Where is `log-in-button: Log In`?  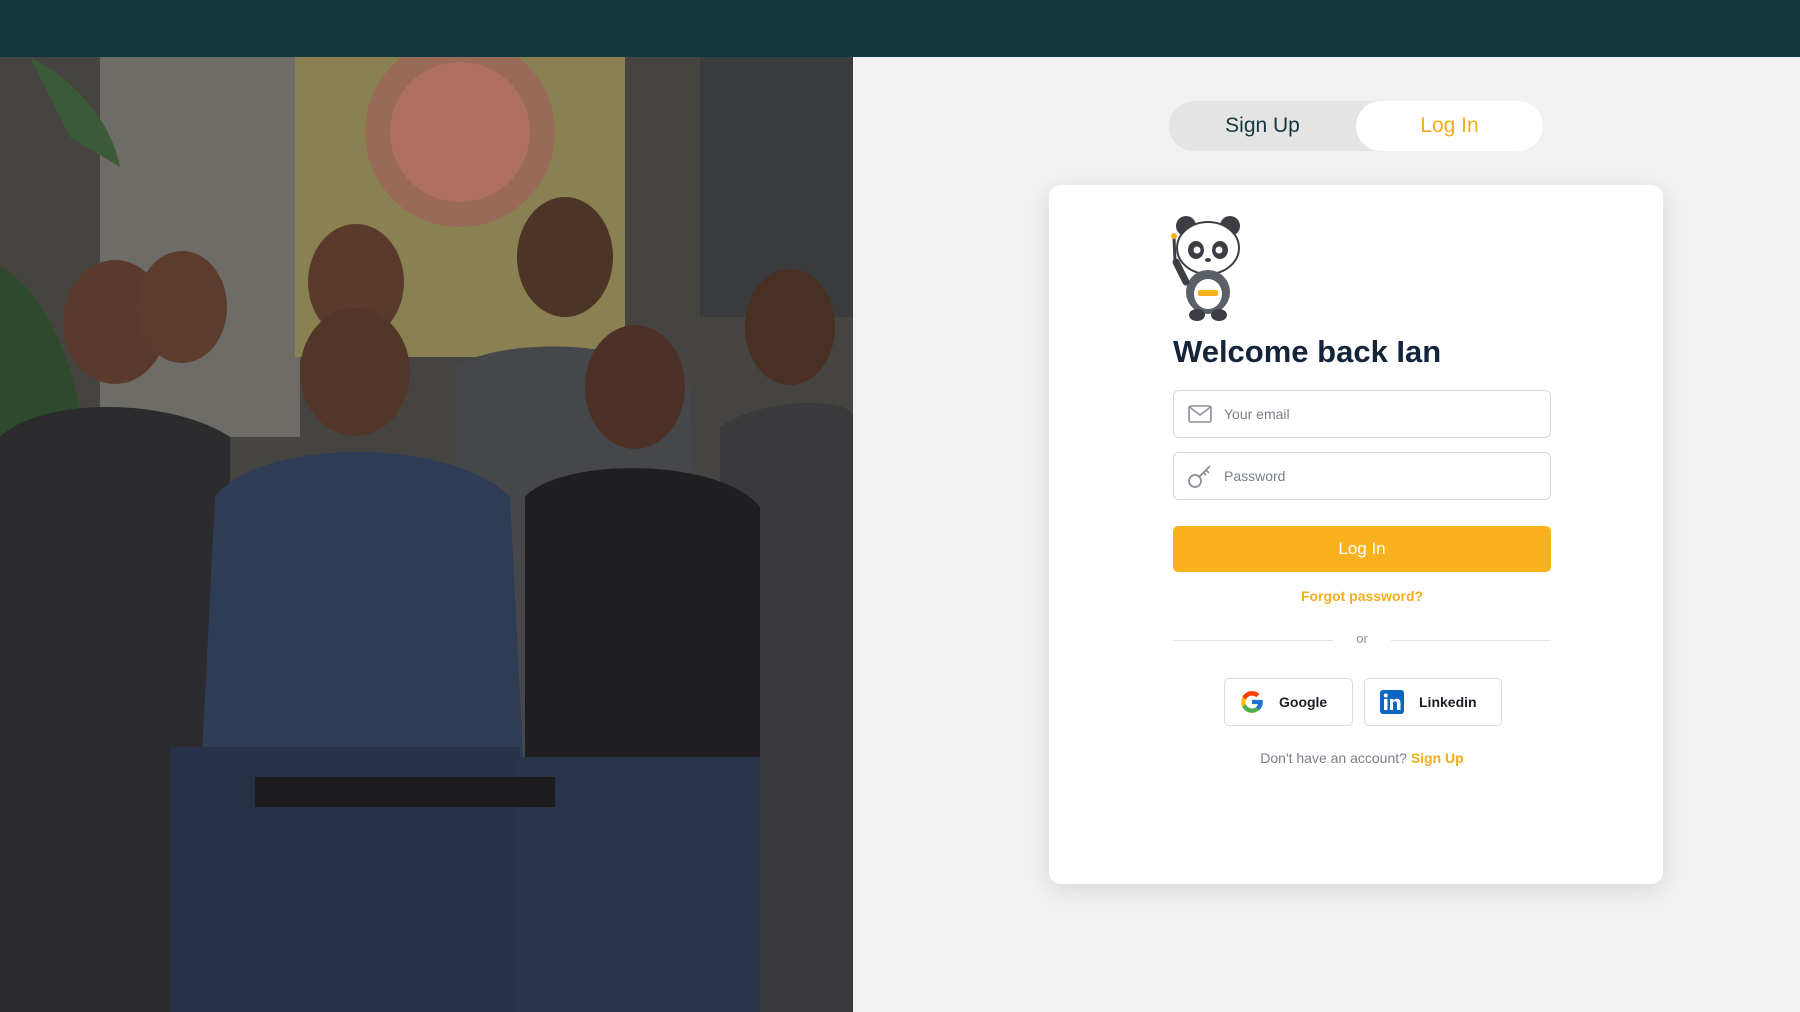
log-in-button: Log In is located at coordinates (1362, 549).